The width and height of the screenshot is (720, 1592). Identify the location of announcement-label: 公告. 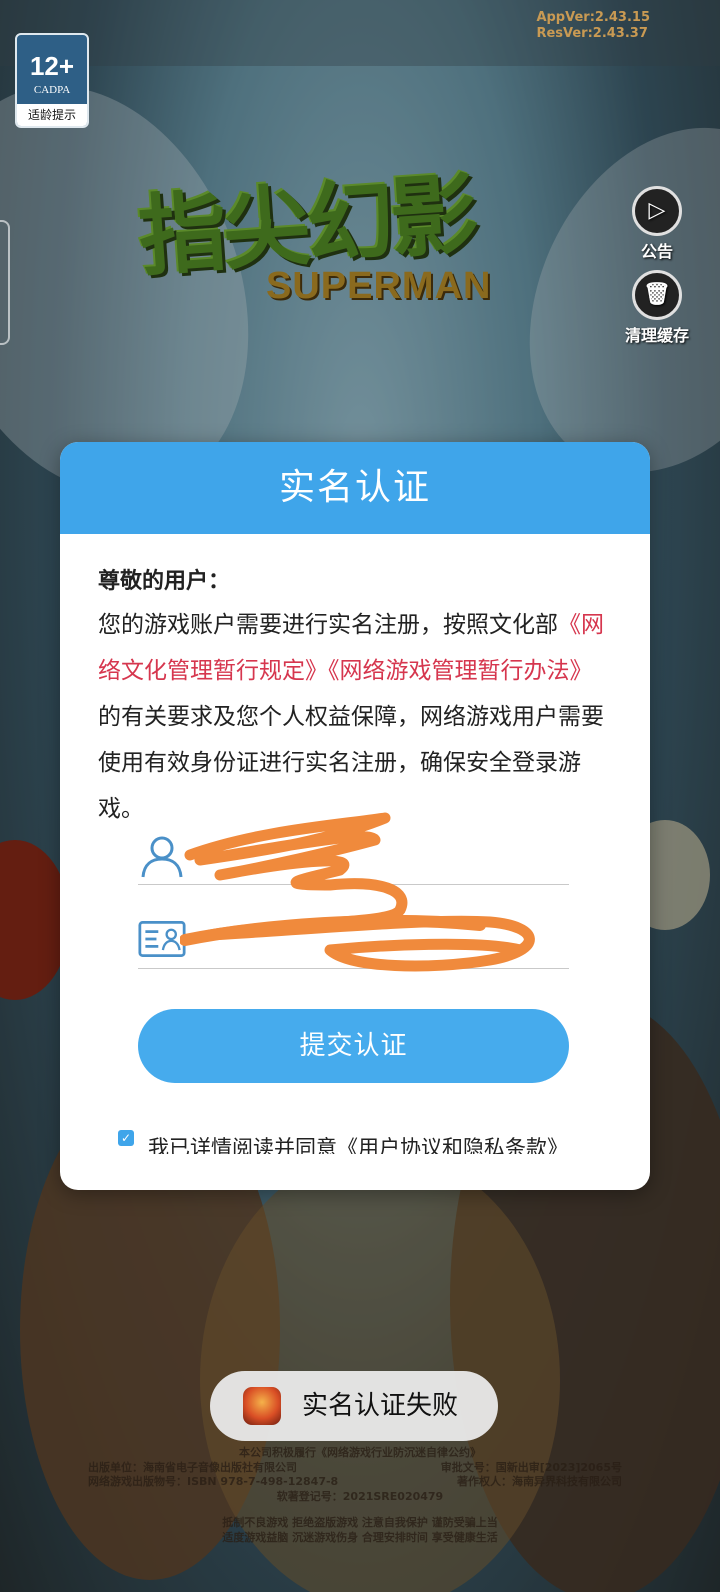
(656, 251).